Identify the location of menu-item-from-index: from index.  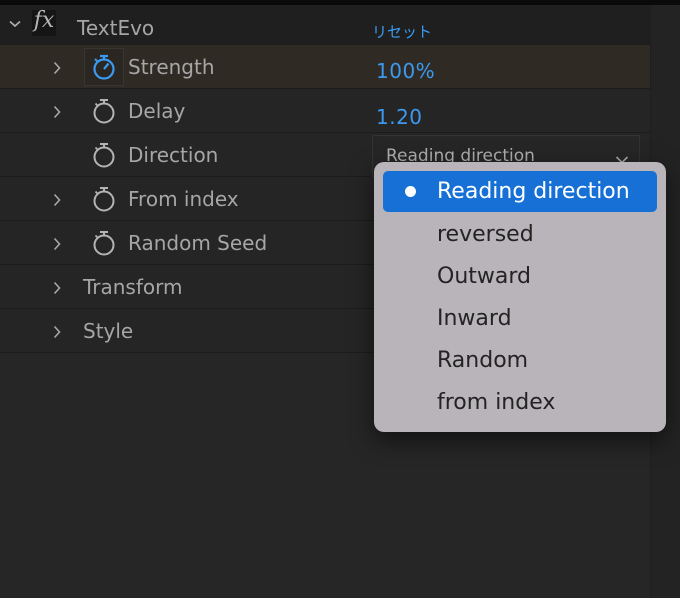
(520, 402).